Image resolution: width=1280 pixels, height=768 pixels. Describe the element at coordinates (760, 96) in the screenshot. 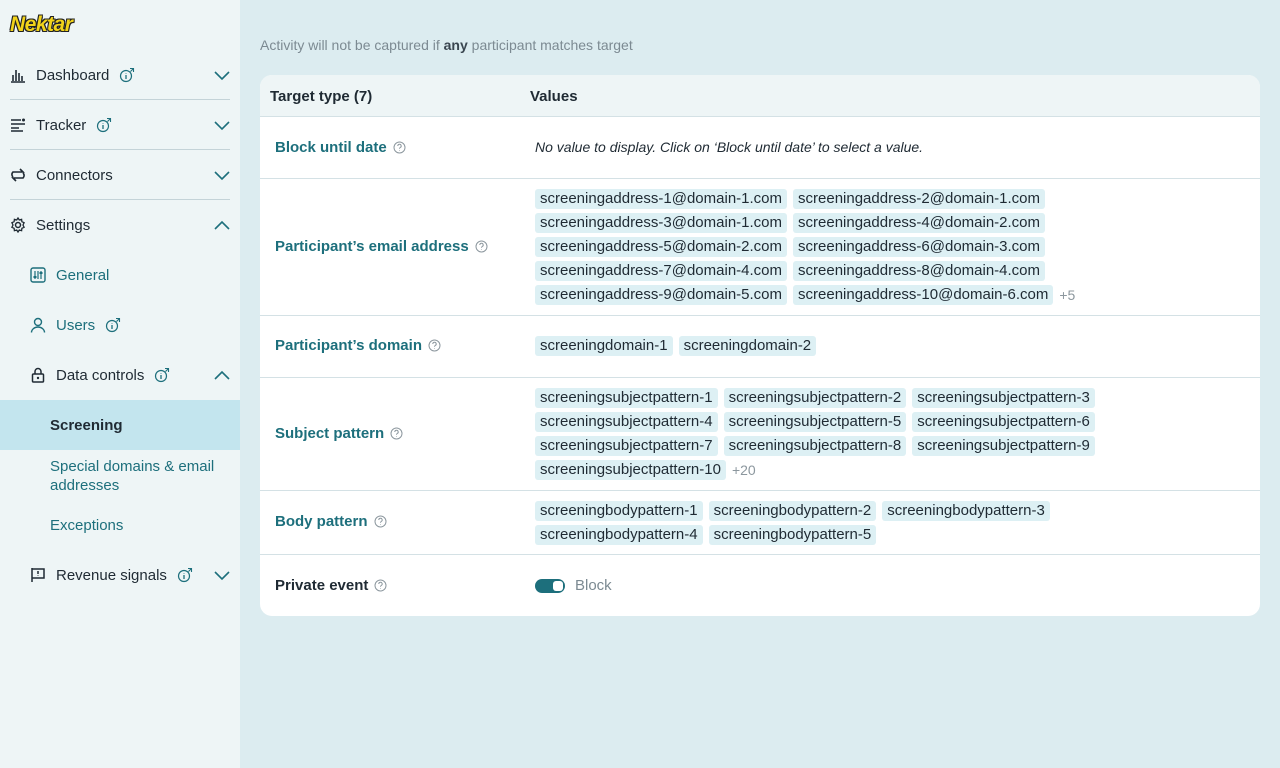

I see `table-header: Target type (7) Values` at that location.